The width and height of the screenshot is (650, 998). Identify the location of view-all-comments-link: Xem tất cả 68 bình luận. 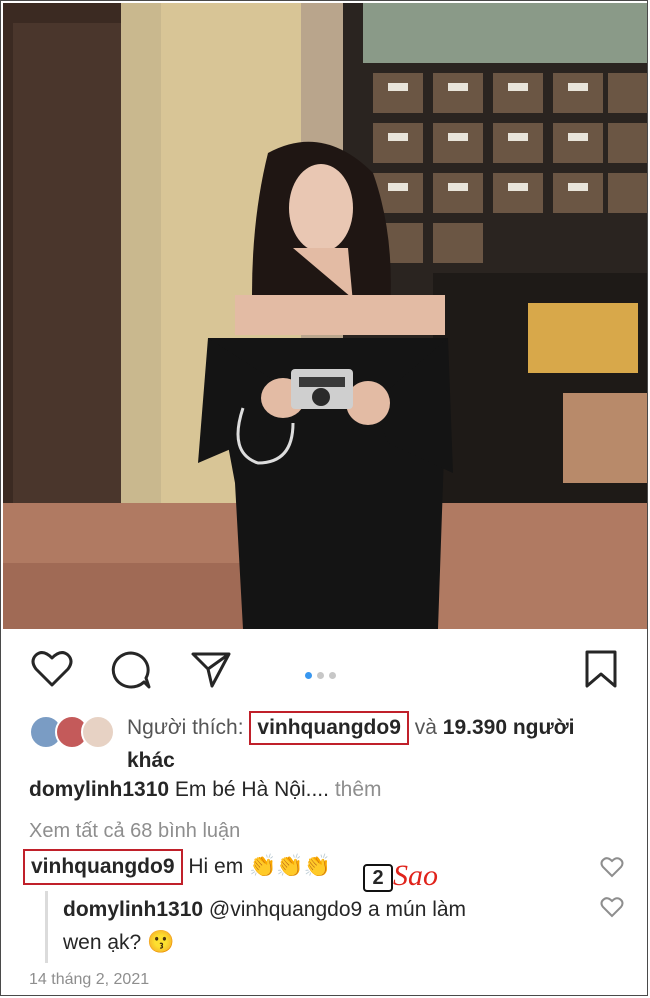
(134, 831).